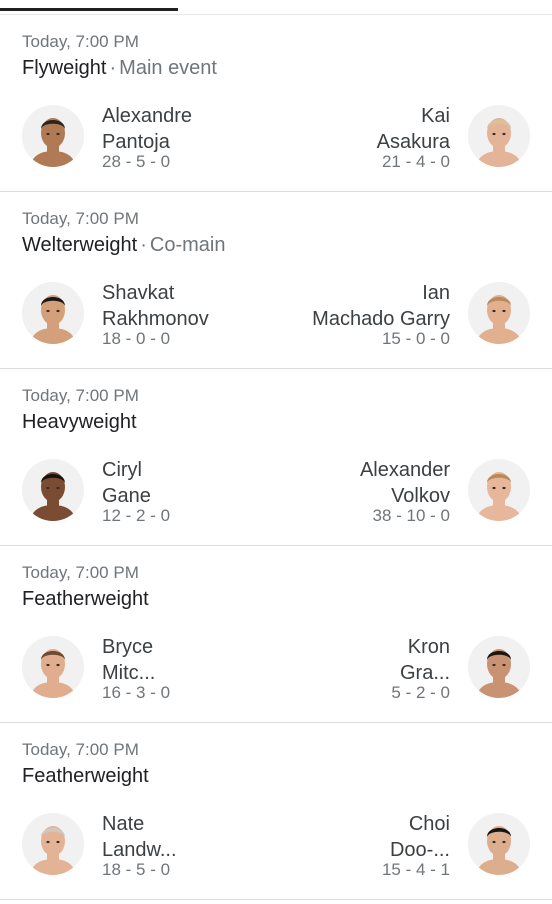  What do you see at coordinates (136, 161) in the screenshot?
I see `fighter-record: 28 - 5 - 0` at bounding box center [136, 161].